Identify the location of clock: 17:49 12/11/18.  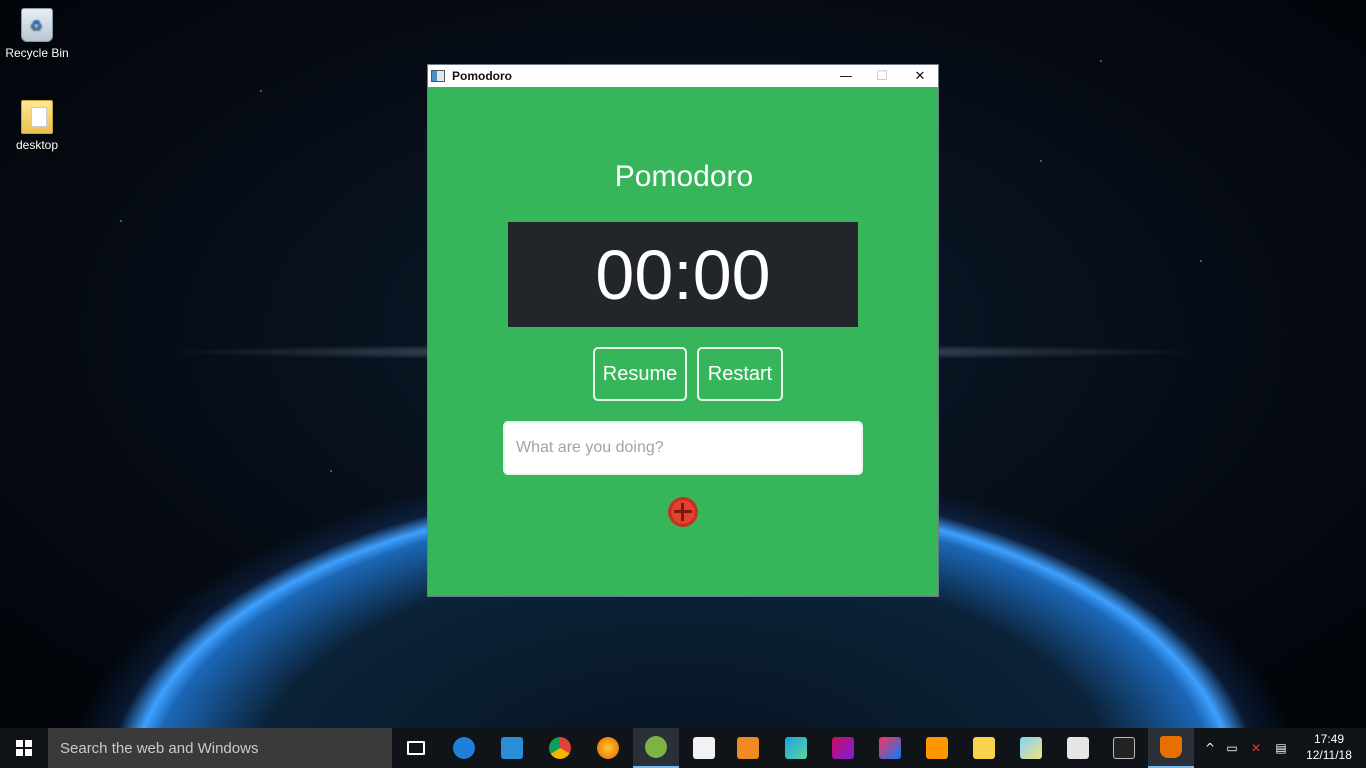
(1329, 747).